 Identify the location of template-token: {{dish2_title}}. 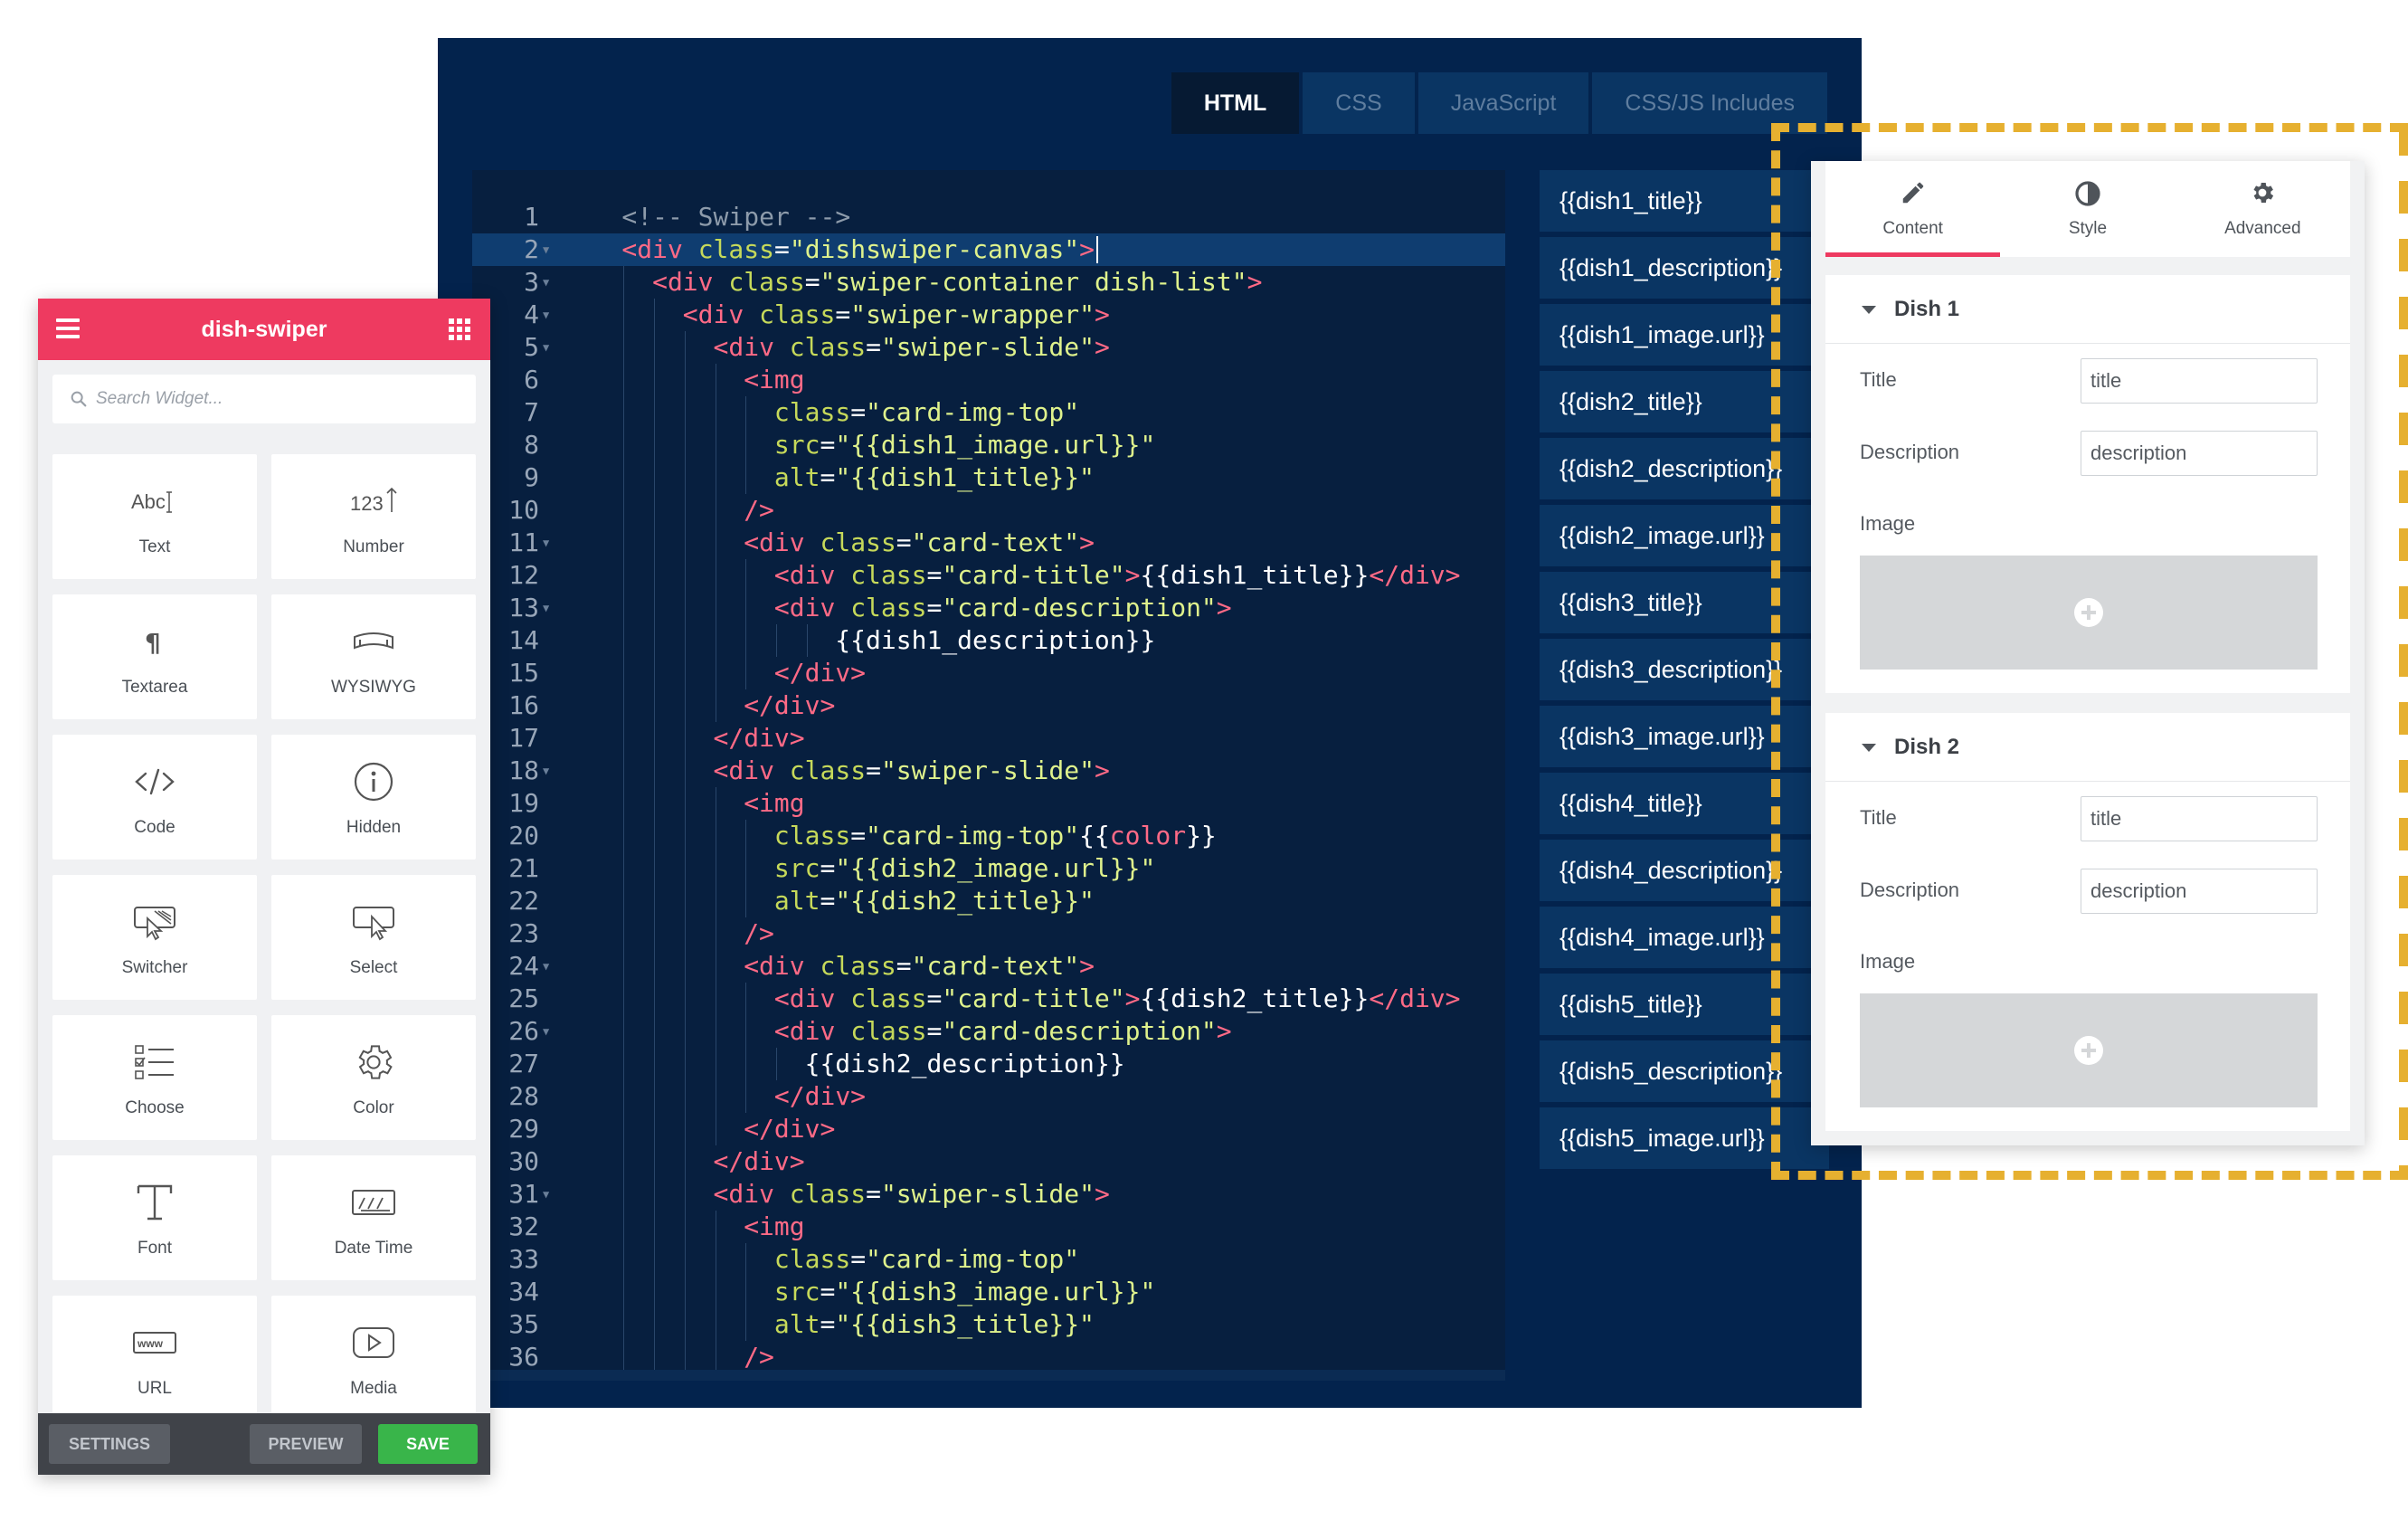
(1684, 402).